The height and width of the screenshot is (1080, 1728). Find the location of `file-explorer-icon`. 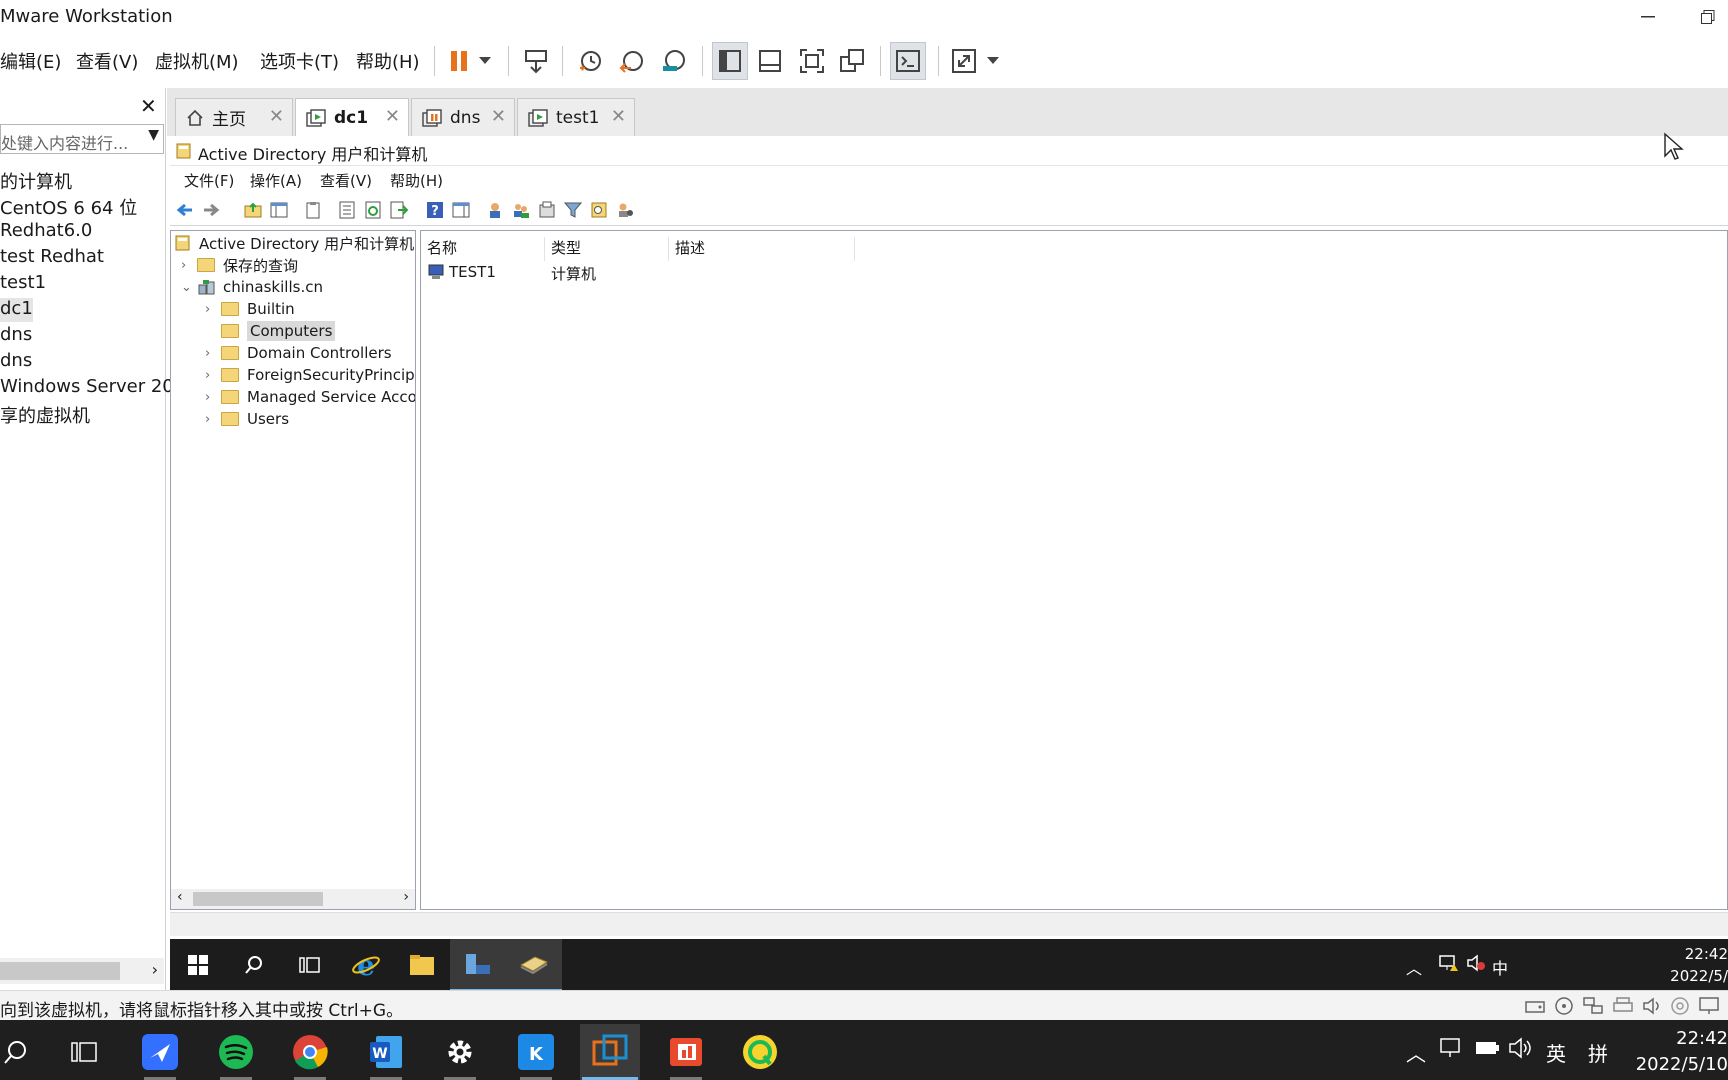

file-explorer-icon is located at coordinates (422, 965).